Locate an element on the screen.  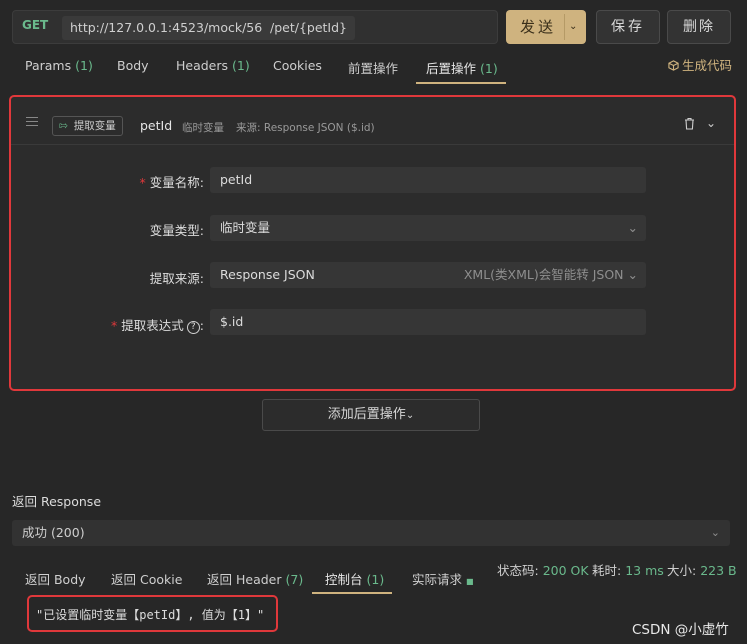
url-input: http://127.0.0.1:4523/mock/56 is located at coordinates (166, 28).